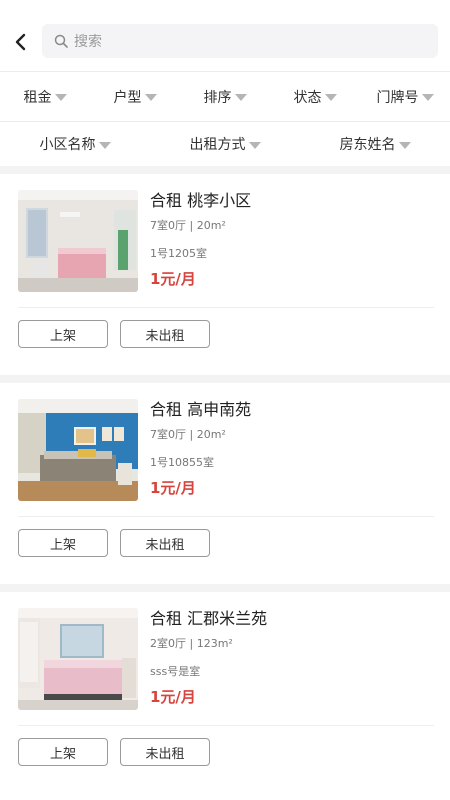  I want to click on listing-summary: 合租 桃李小区 7室0厅 | 20m² 1号1205室 1元/月, so click(226, 249).